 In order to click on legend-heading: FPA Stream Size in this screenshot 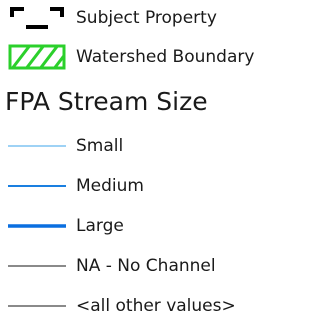, I will do `click(106, 101)`.